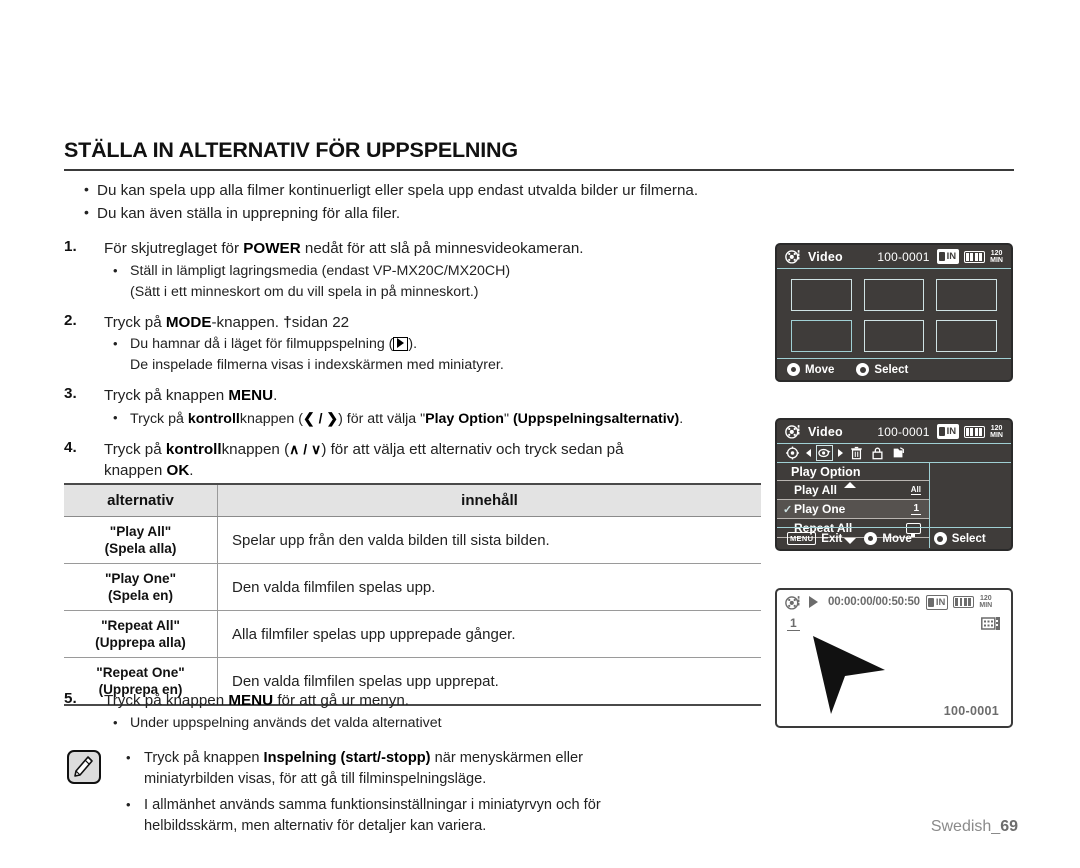  Describe the element at coordinates (251, 700) in the screenshot. I see `menu-label: MENU` at that location.